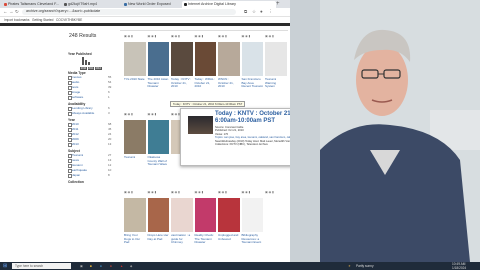 Image resolution: width=480 pixels, height=270 pixels. What do you see at coordinates (159, 83) in the screenshot?
I see `item-title: The 2010 Asian Tsunami Disaster` at bounding box center [159, 83].